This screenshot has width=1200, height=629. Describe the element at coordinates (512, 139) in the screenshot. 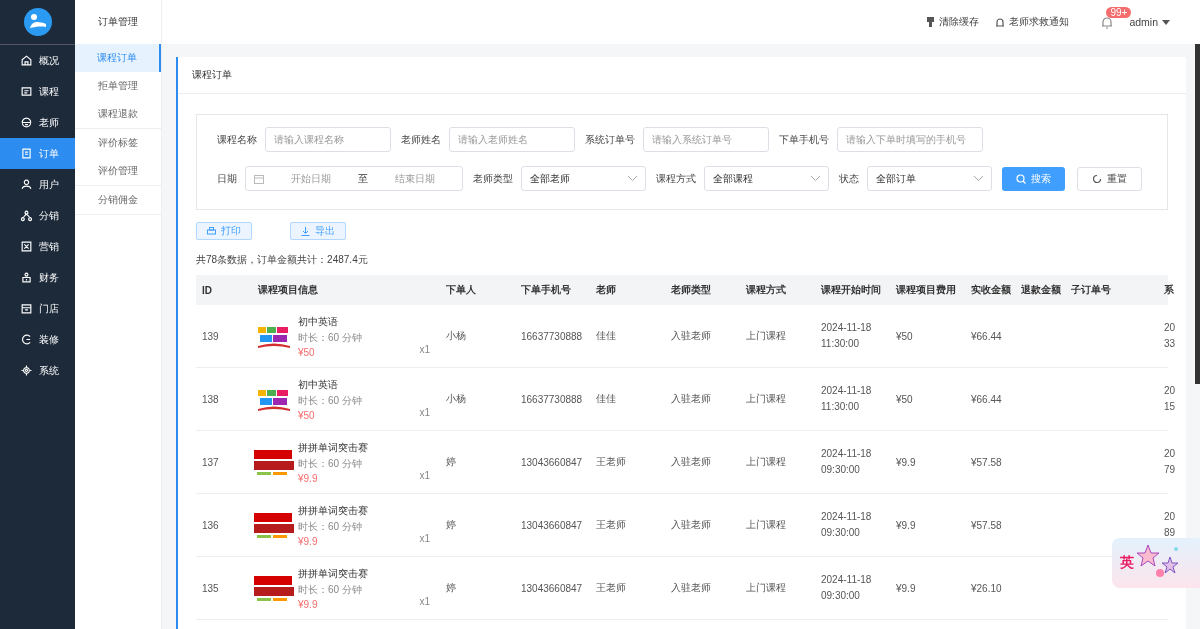

I see `input-field: 请输入老师姓名` at that location.